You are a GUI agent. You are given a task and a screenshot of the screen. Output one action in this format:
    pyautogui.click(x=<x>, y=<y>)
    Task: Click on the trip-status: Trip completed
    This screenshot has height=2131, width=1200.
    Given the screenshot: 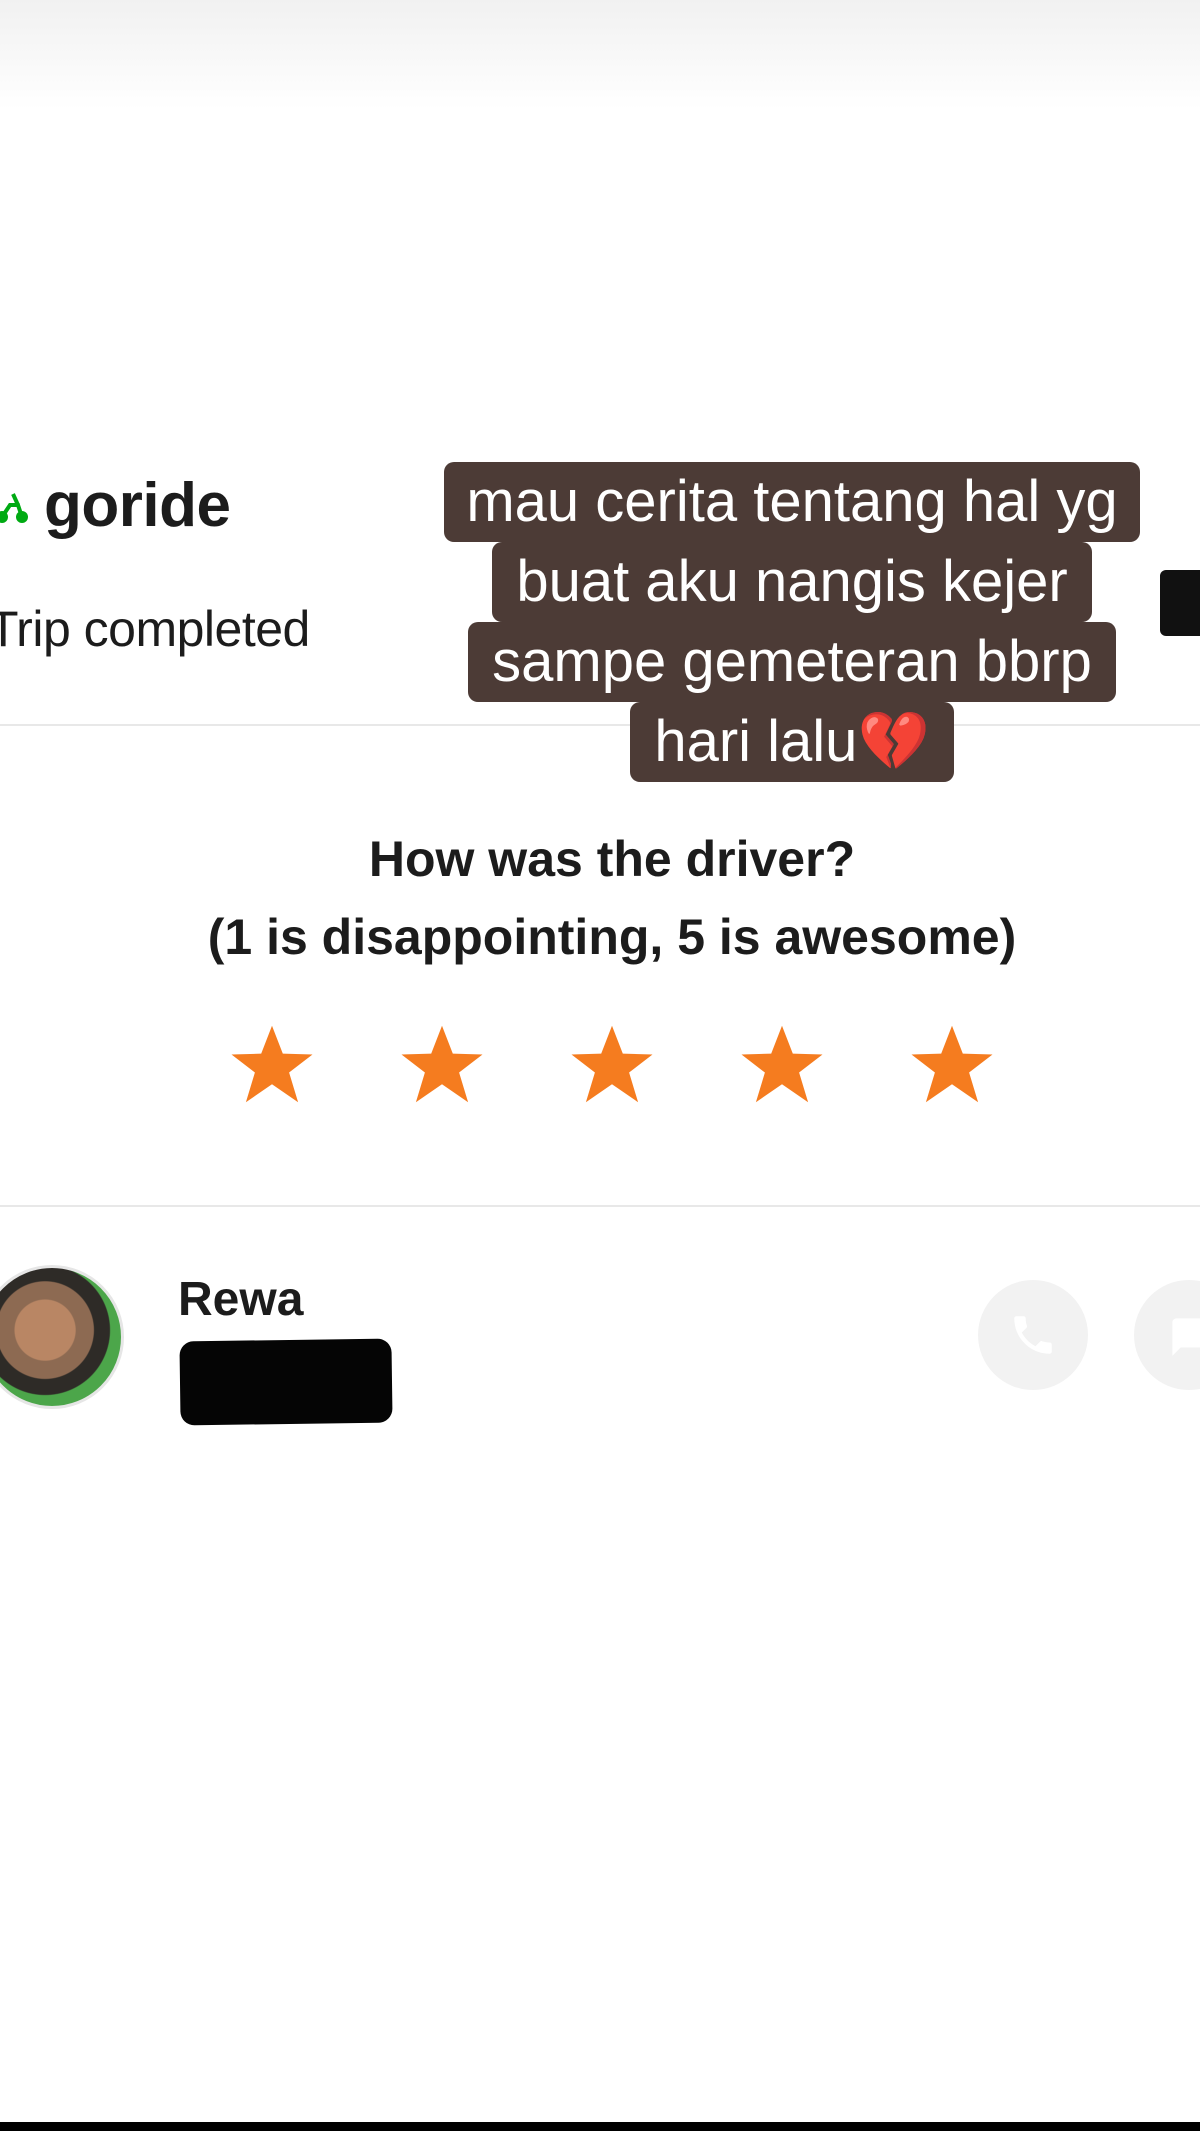 What is the action you would take?
    pyautogui.click(x=155, y=629)
    